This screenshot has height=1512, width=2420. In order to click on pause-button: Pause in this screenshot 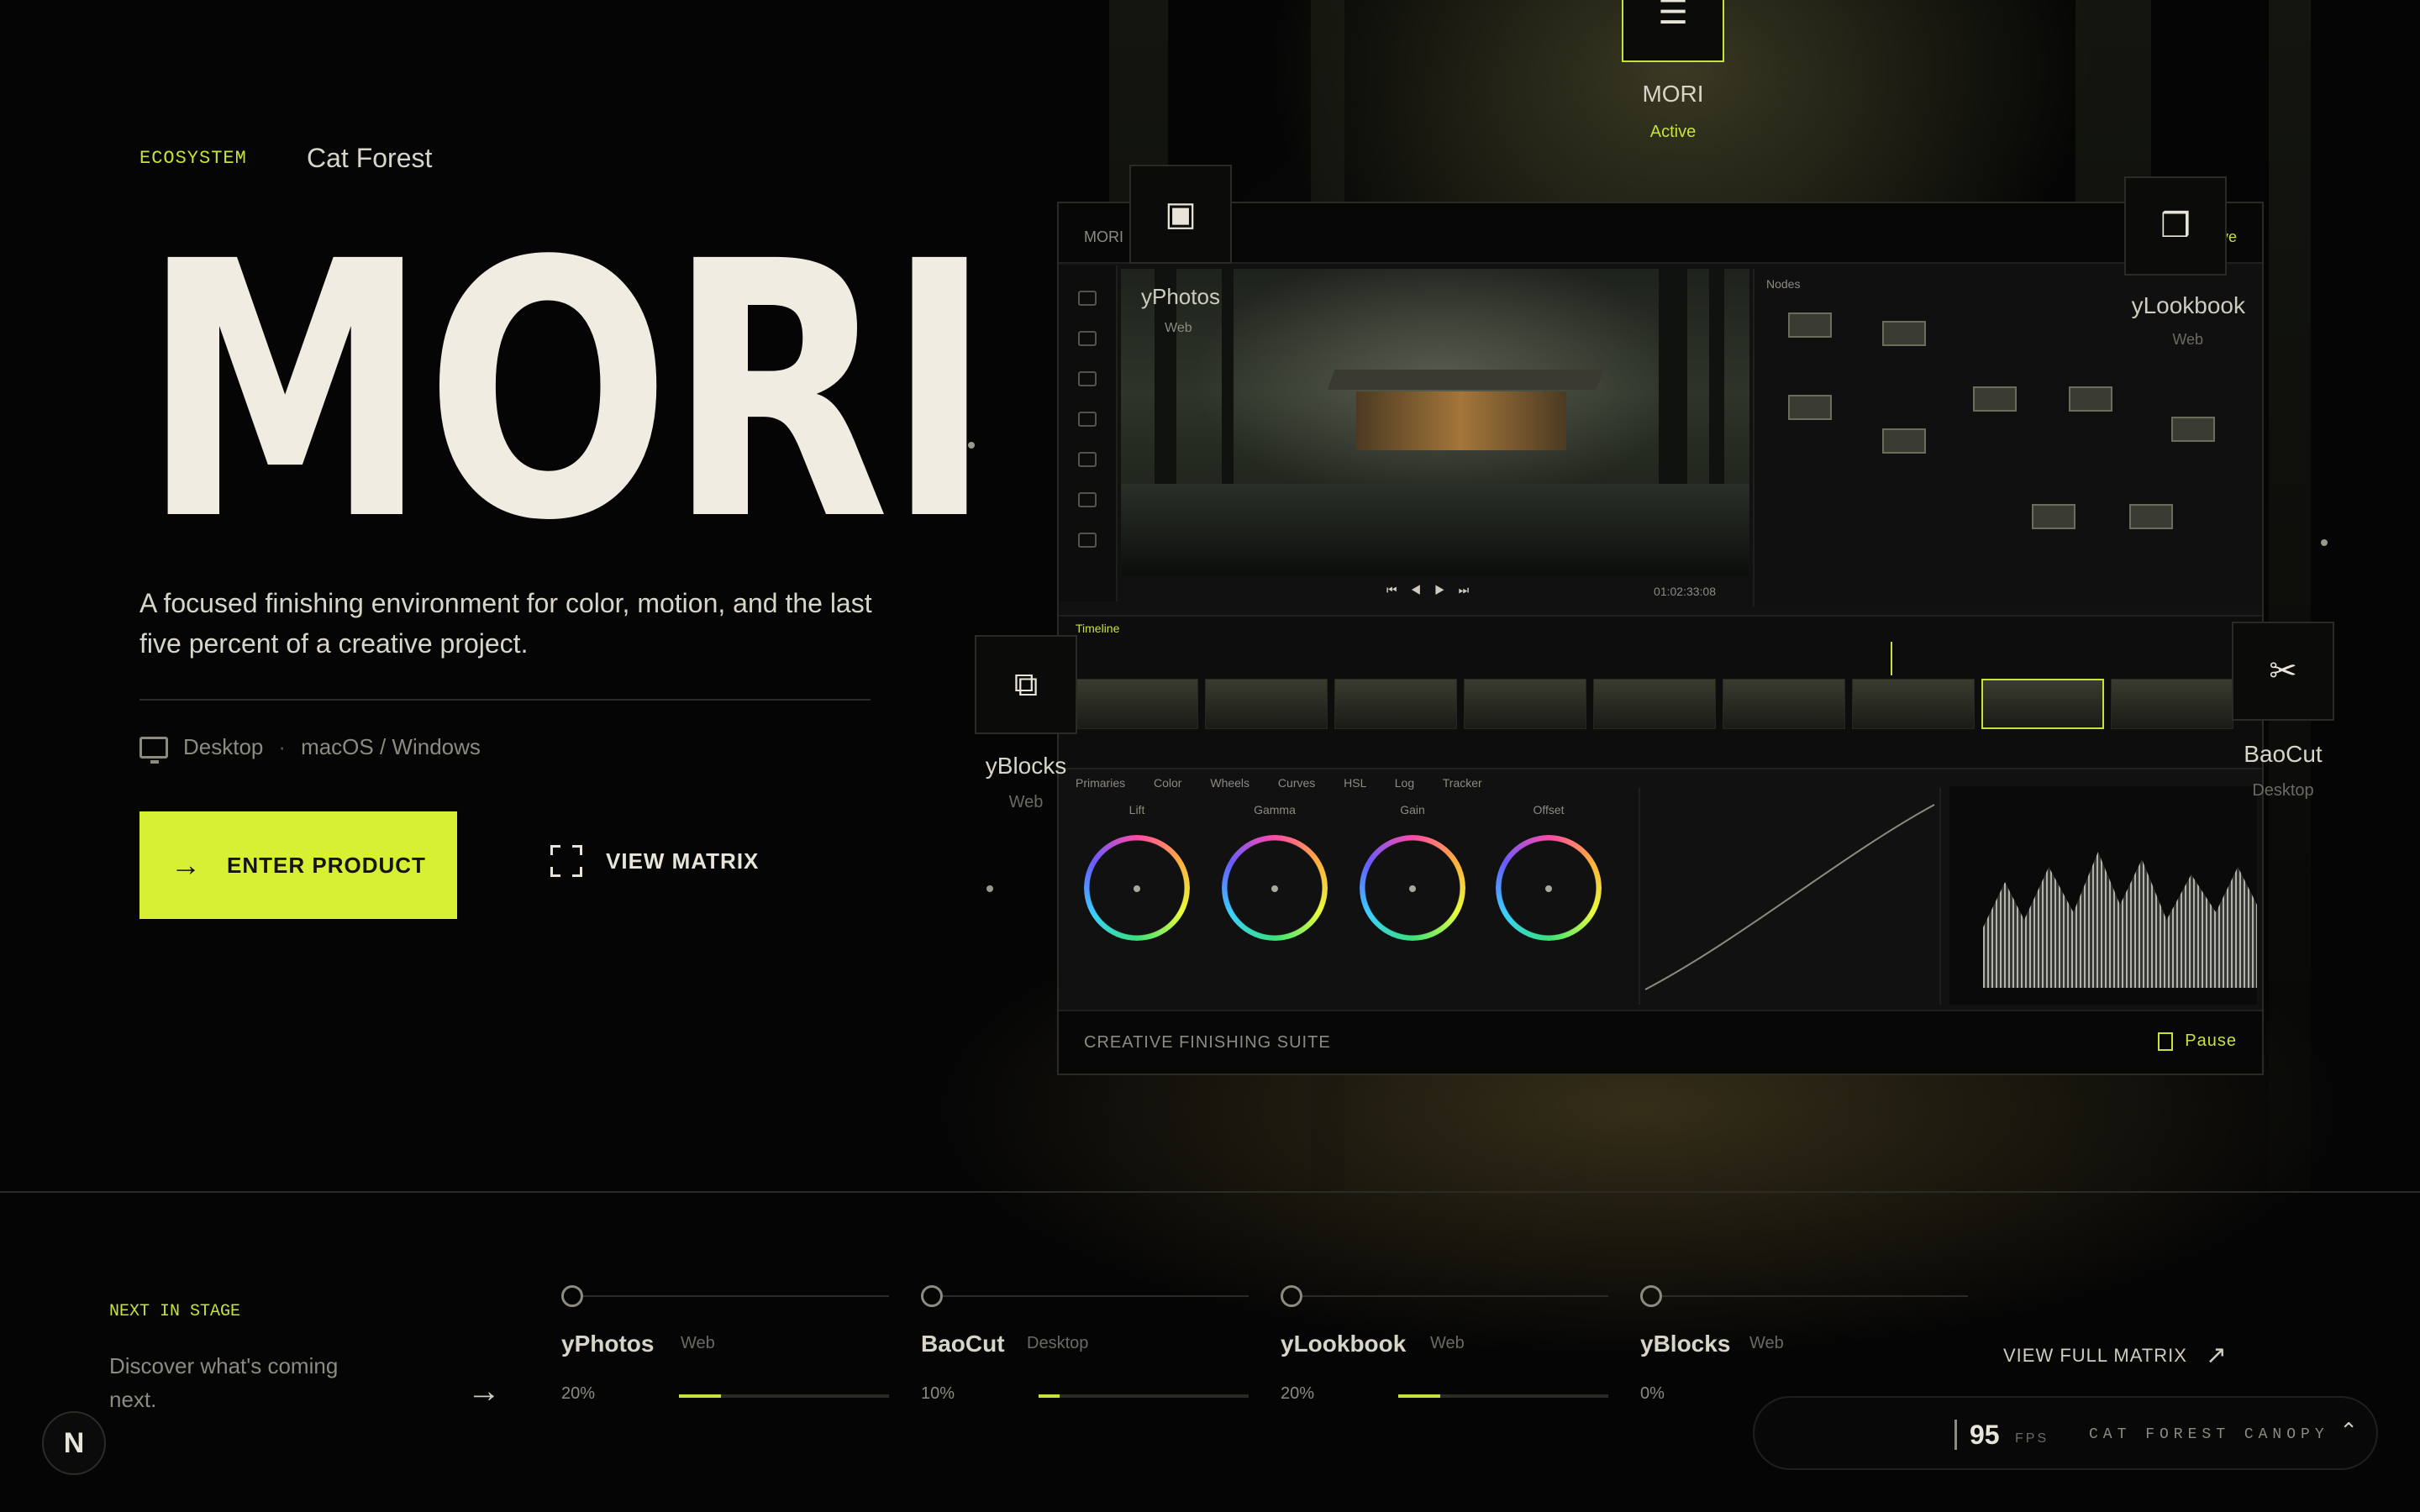, I will do `click(2197, 1041)`.